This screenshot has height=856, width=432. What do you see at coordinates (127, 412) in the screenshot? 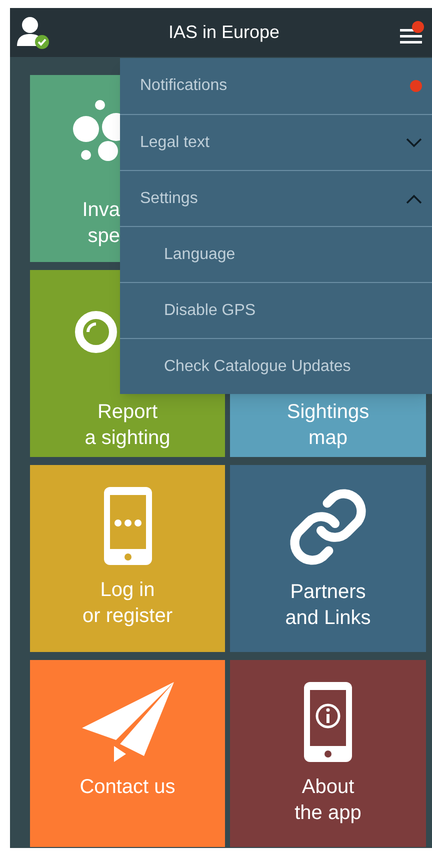
I see `tile-label: Report` at bounding box center [127, 412].